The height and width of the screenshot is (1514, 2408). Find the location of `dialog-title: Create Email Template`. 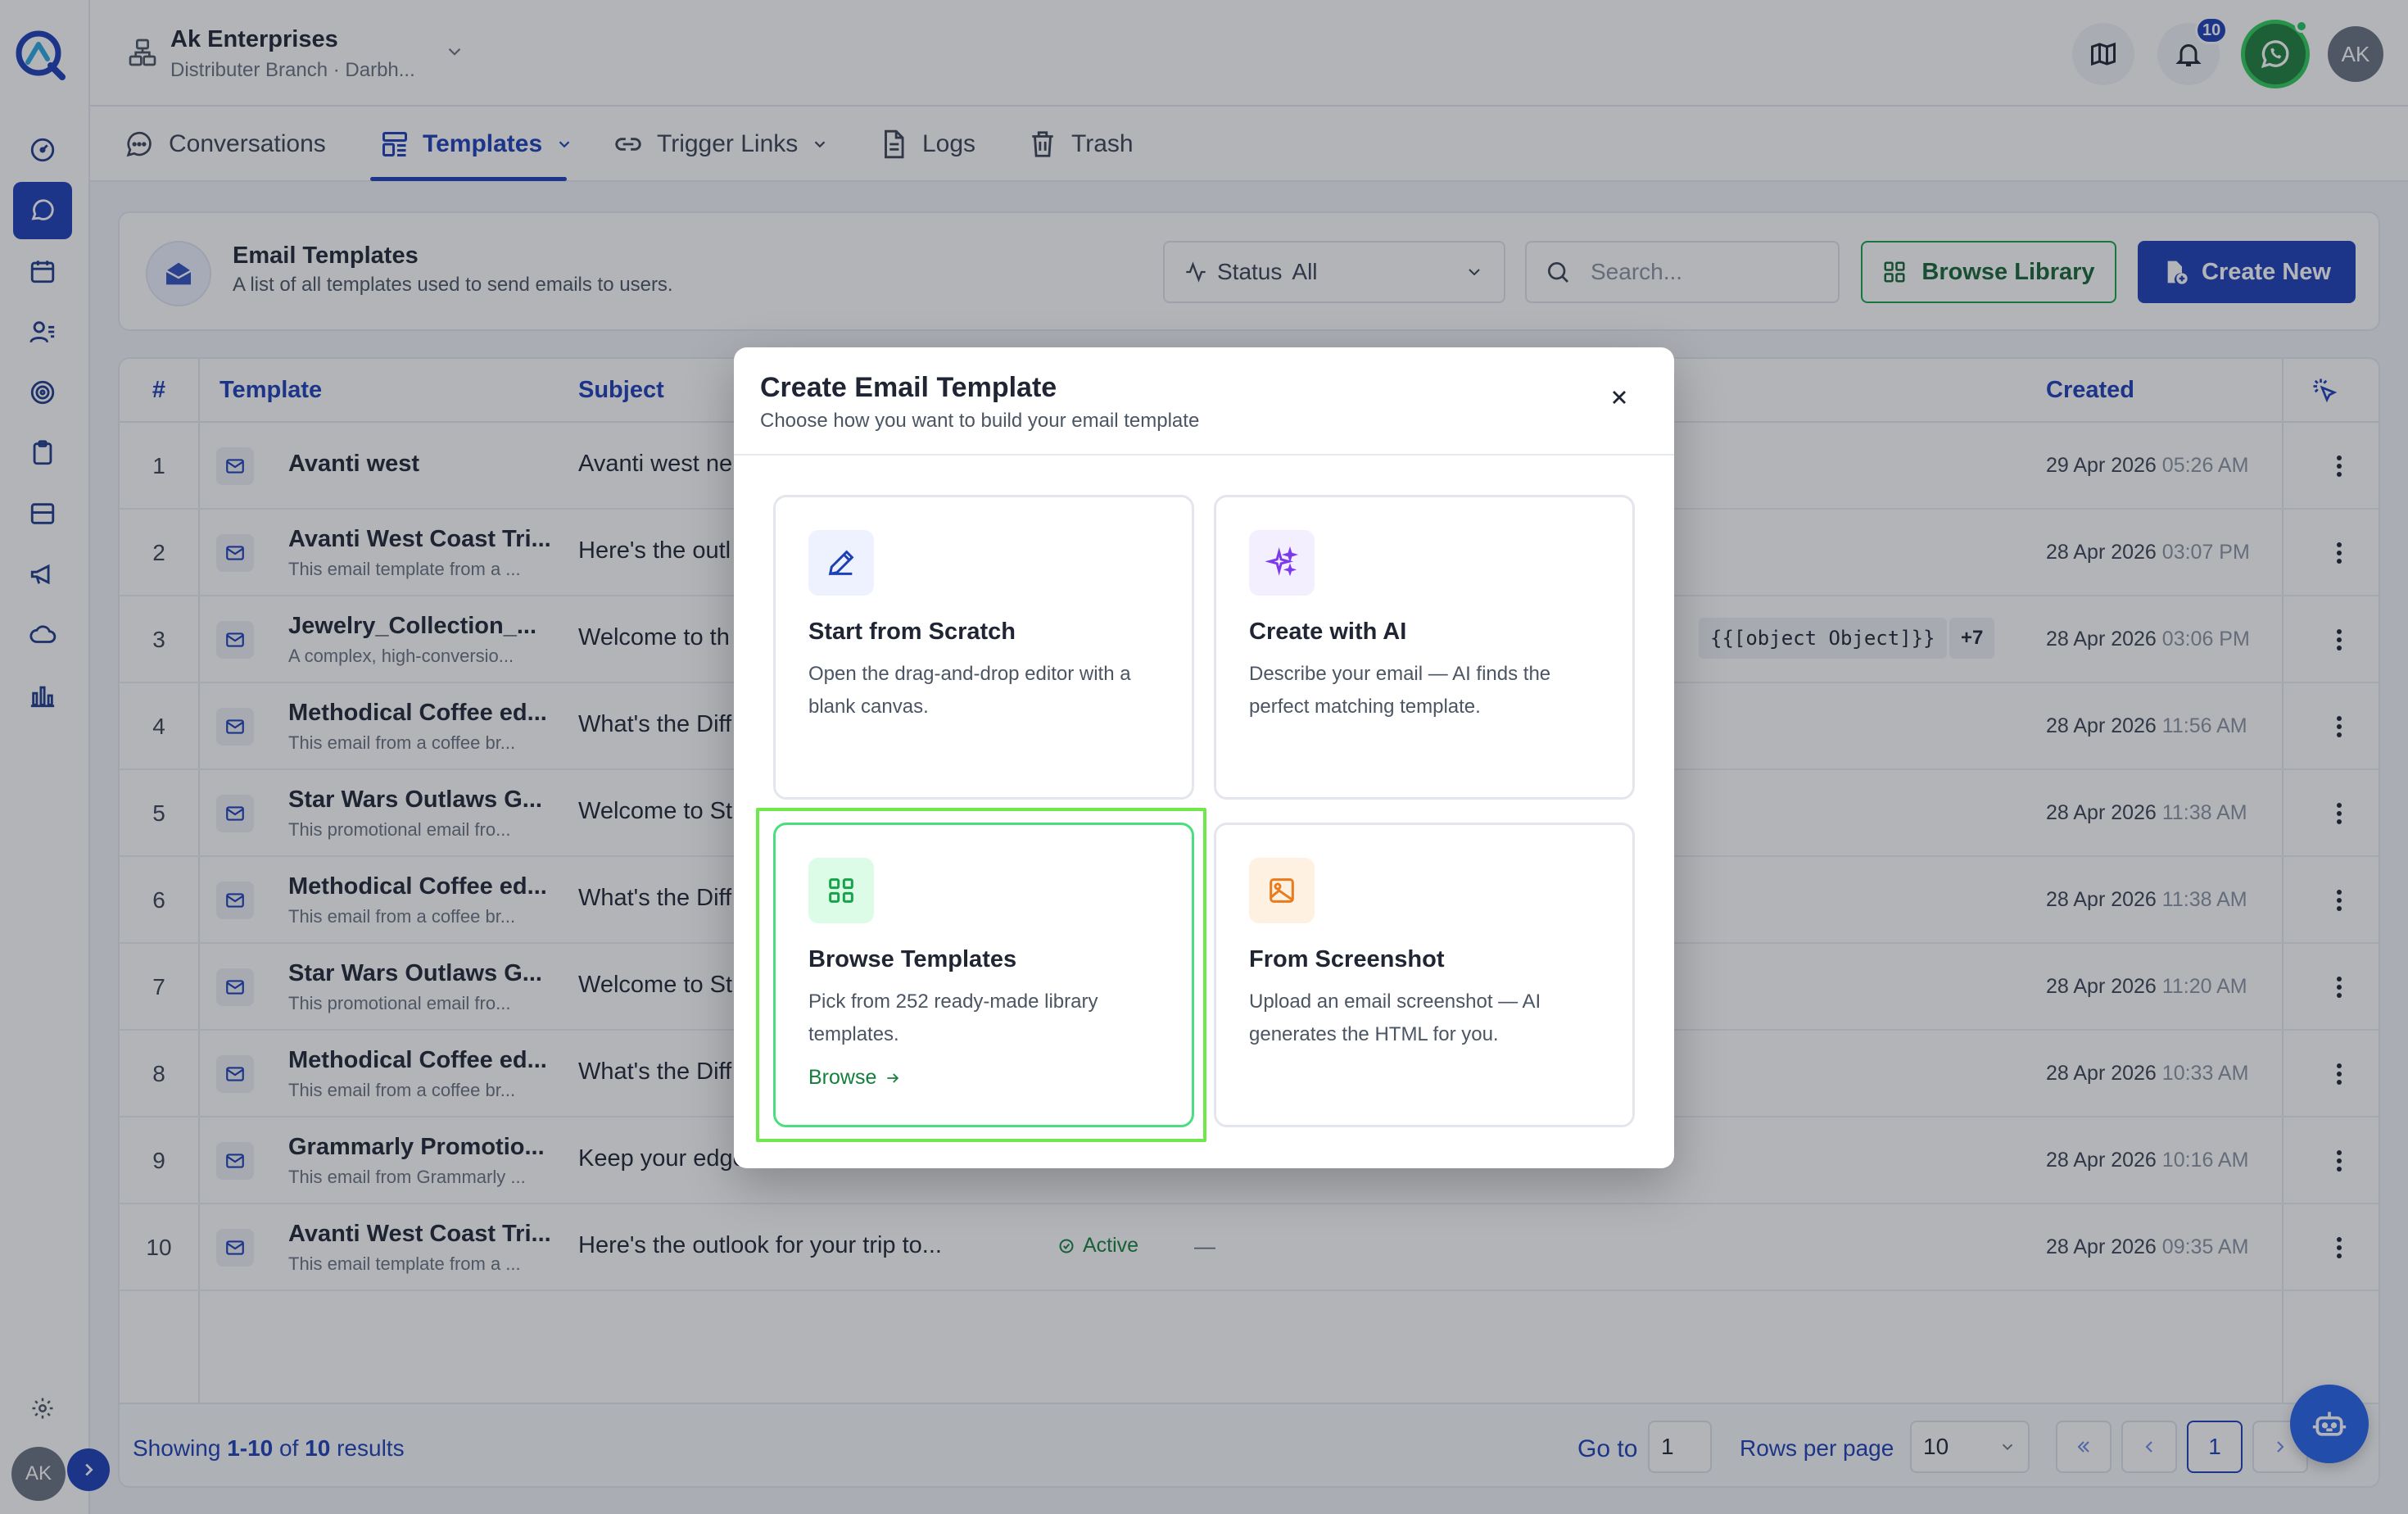

dialog-title: Create Email Template is located at coordinates (908, 387).